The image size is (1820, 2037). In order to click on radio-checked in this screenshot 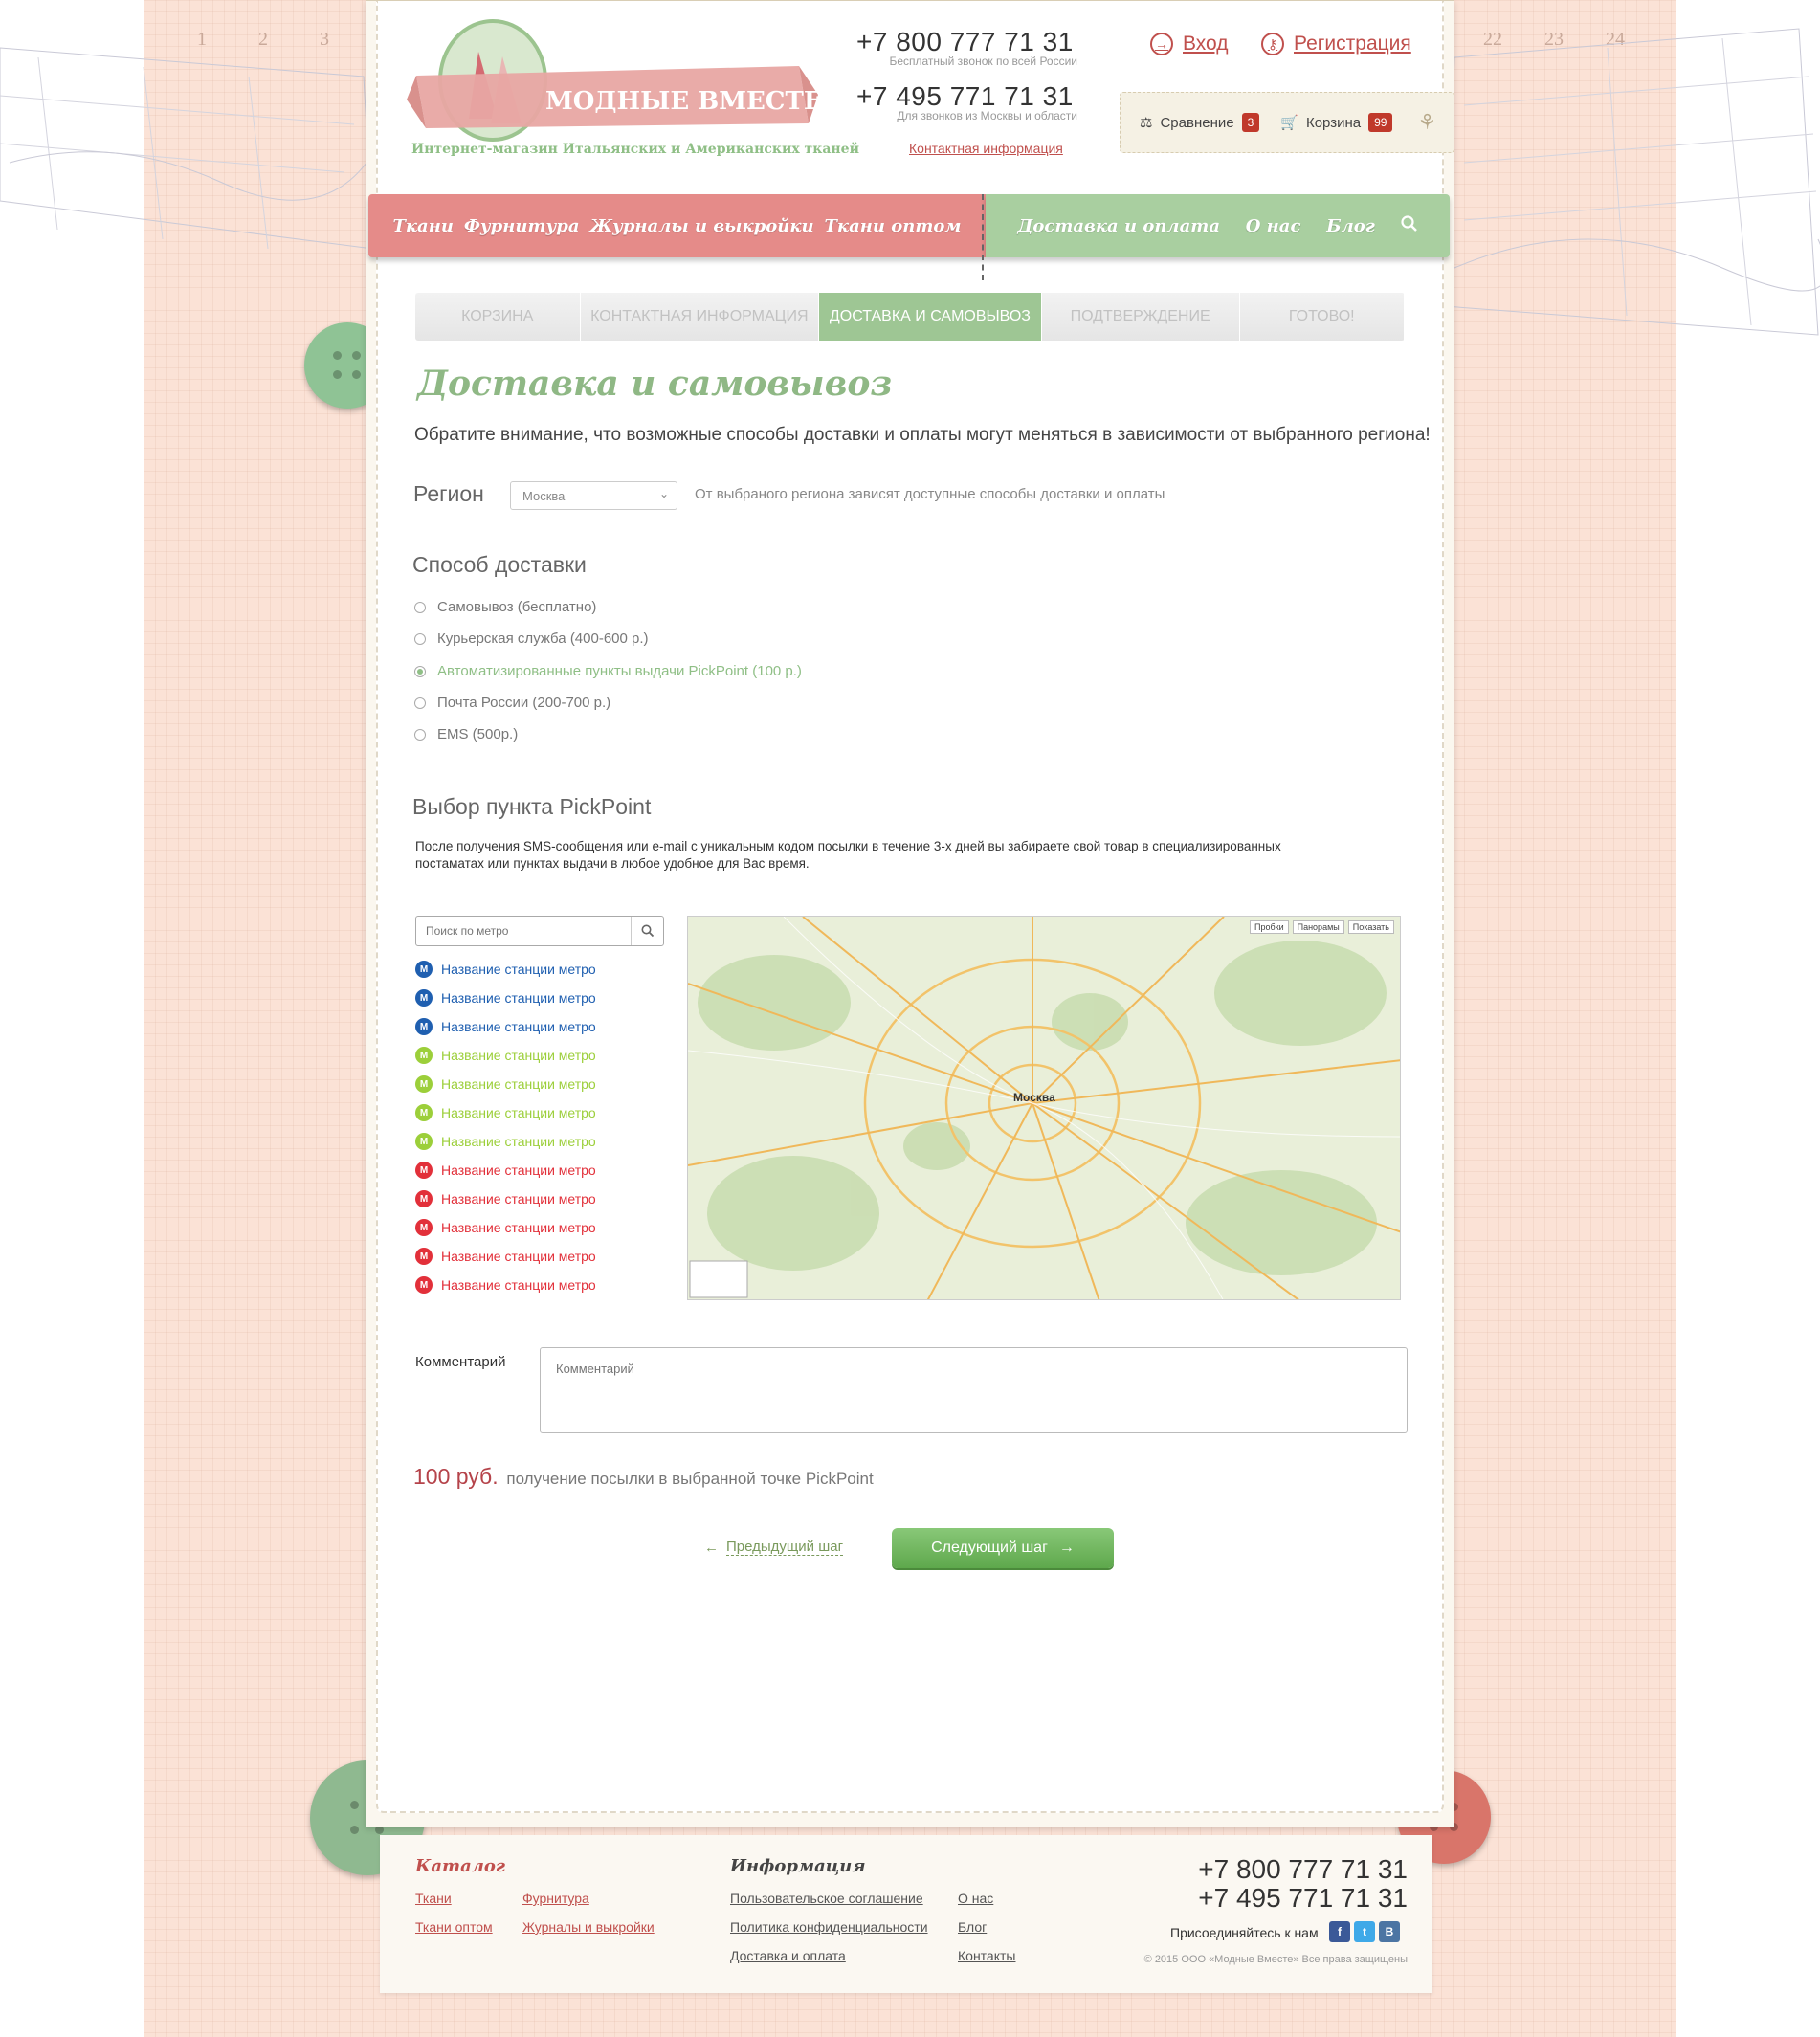, I will do `click(420, 671)`.